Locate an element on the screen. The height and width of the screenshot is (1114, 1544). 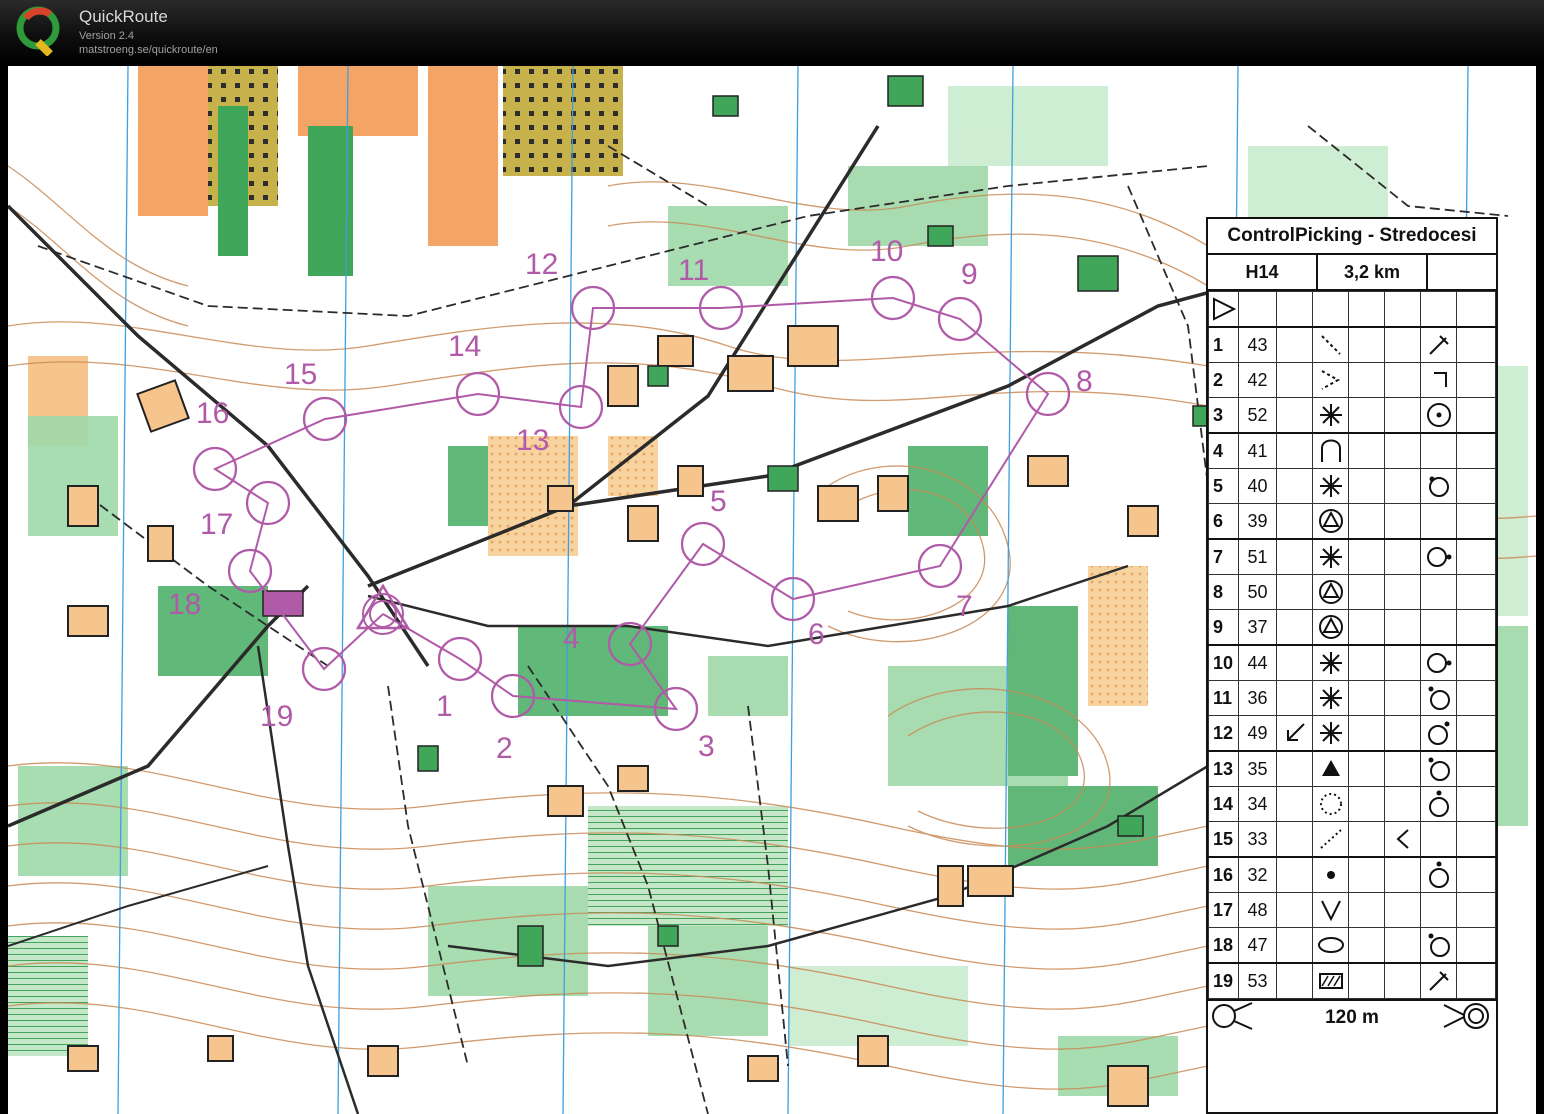
control-row: 8 50 is located at coordinates (1352, 592).